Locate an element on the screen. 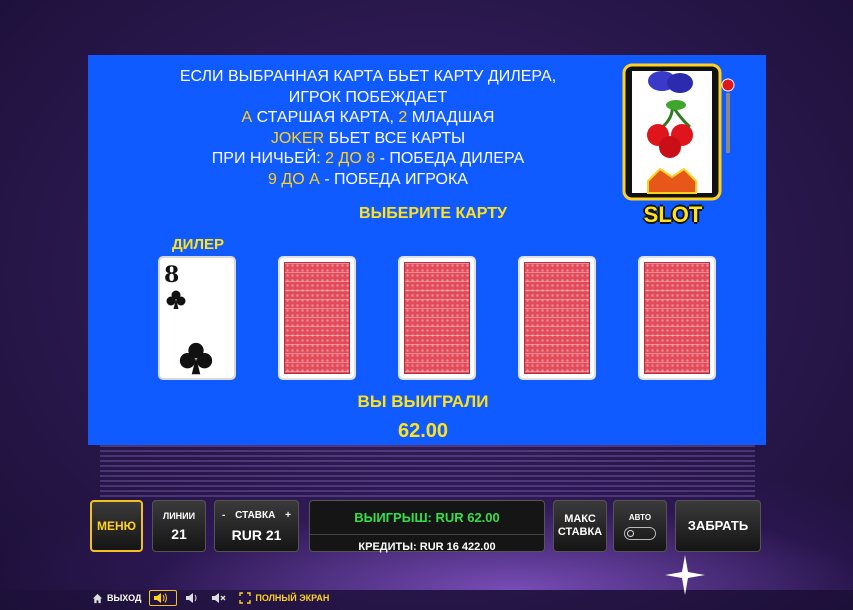 This screenshot has height=610, width=853. rules-dealer-range: 2 ДО 8 is located at coordinates (350, 158).